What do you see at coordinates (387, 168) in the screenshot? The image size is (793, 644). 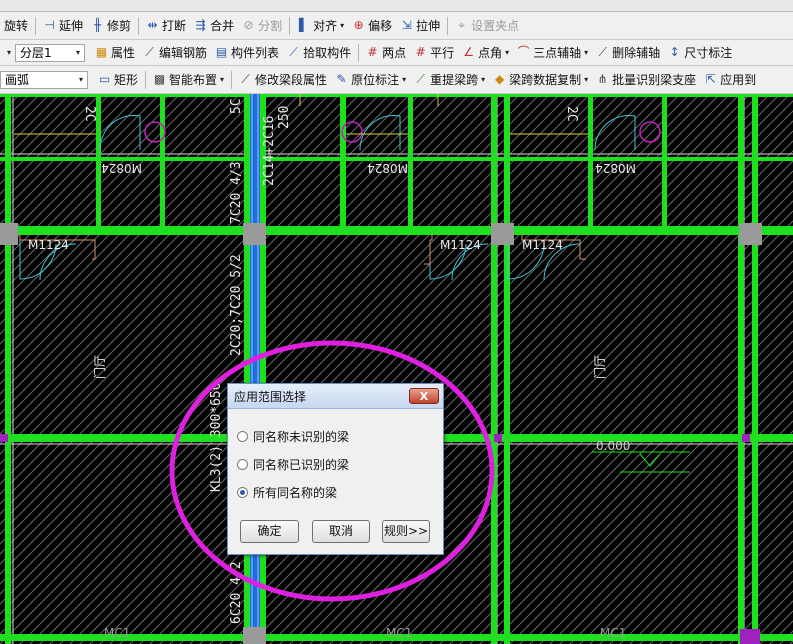 I see `label-door-m0824-b: M0824` at bounding box center [387, 168].